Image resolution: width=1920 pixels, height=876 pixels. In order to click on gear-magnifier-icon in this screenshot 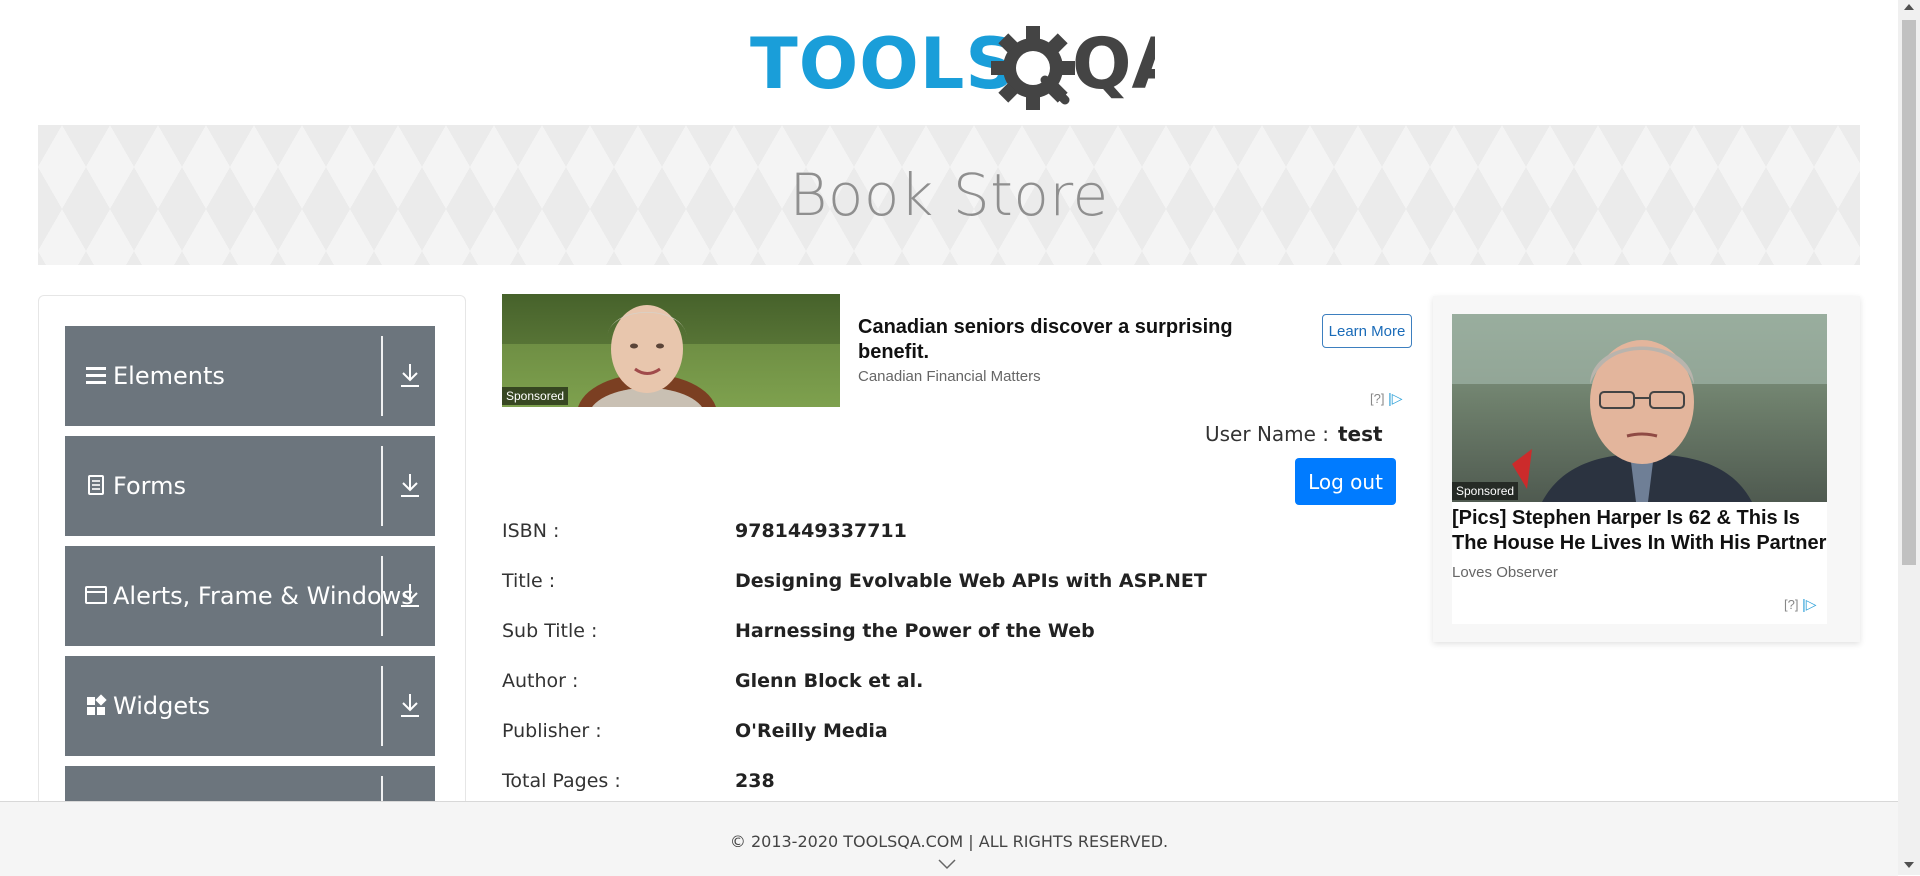, I will do `click(1033, 68)`.